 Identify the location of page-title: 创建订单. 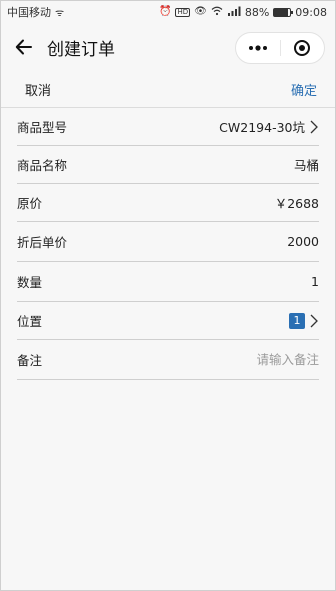
(81, 49).